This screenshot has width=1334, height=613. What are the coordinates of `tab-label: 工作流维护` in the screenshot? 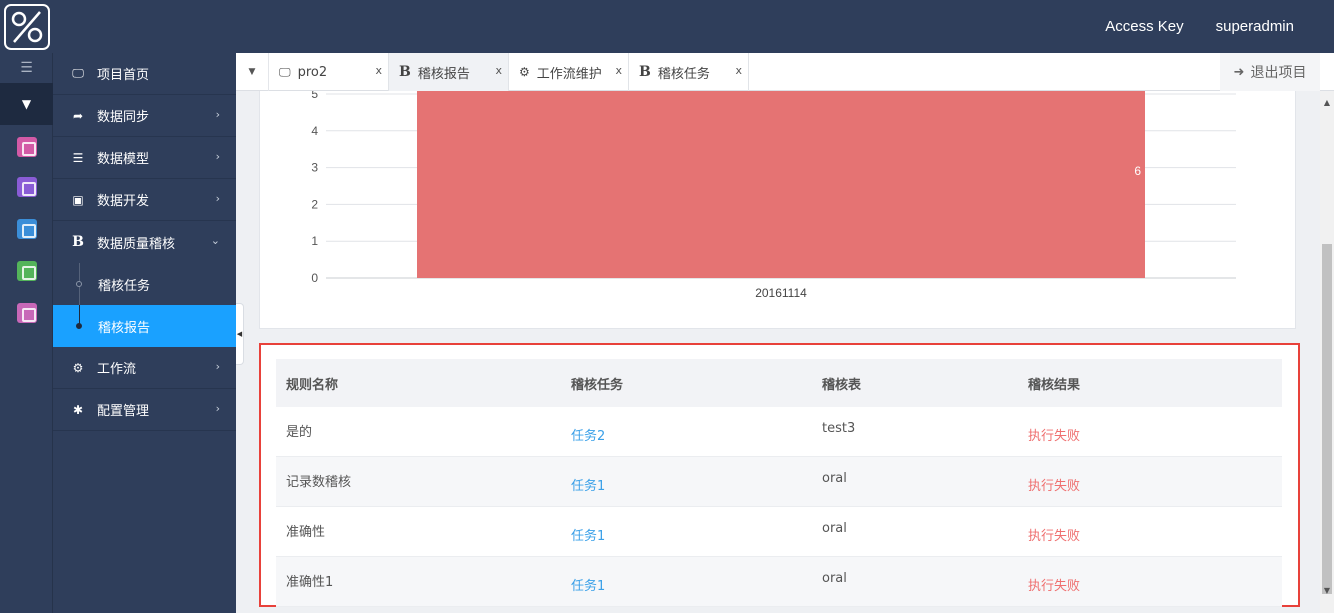 It's located at (569, 74).